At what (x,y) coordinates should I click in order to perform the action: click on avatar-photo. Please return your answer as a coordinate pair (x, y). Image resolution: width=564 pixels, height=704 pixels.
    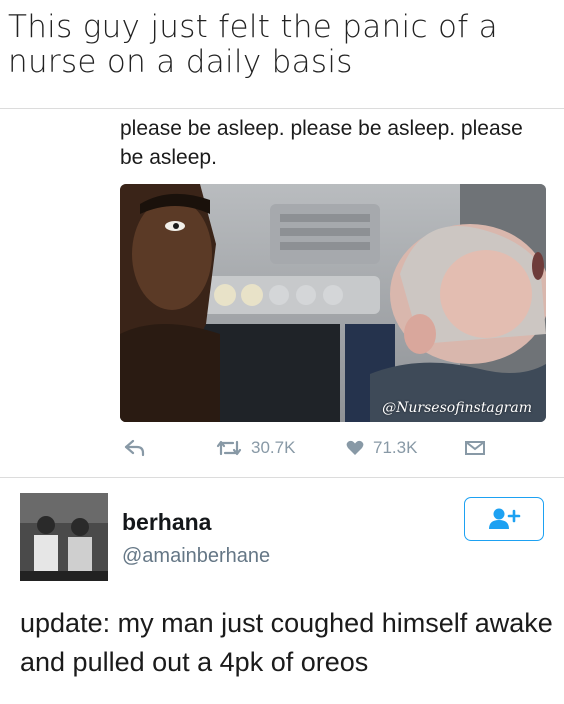
    Looking at the image, I should click on (64, 537).